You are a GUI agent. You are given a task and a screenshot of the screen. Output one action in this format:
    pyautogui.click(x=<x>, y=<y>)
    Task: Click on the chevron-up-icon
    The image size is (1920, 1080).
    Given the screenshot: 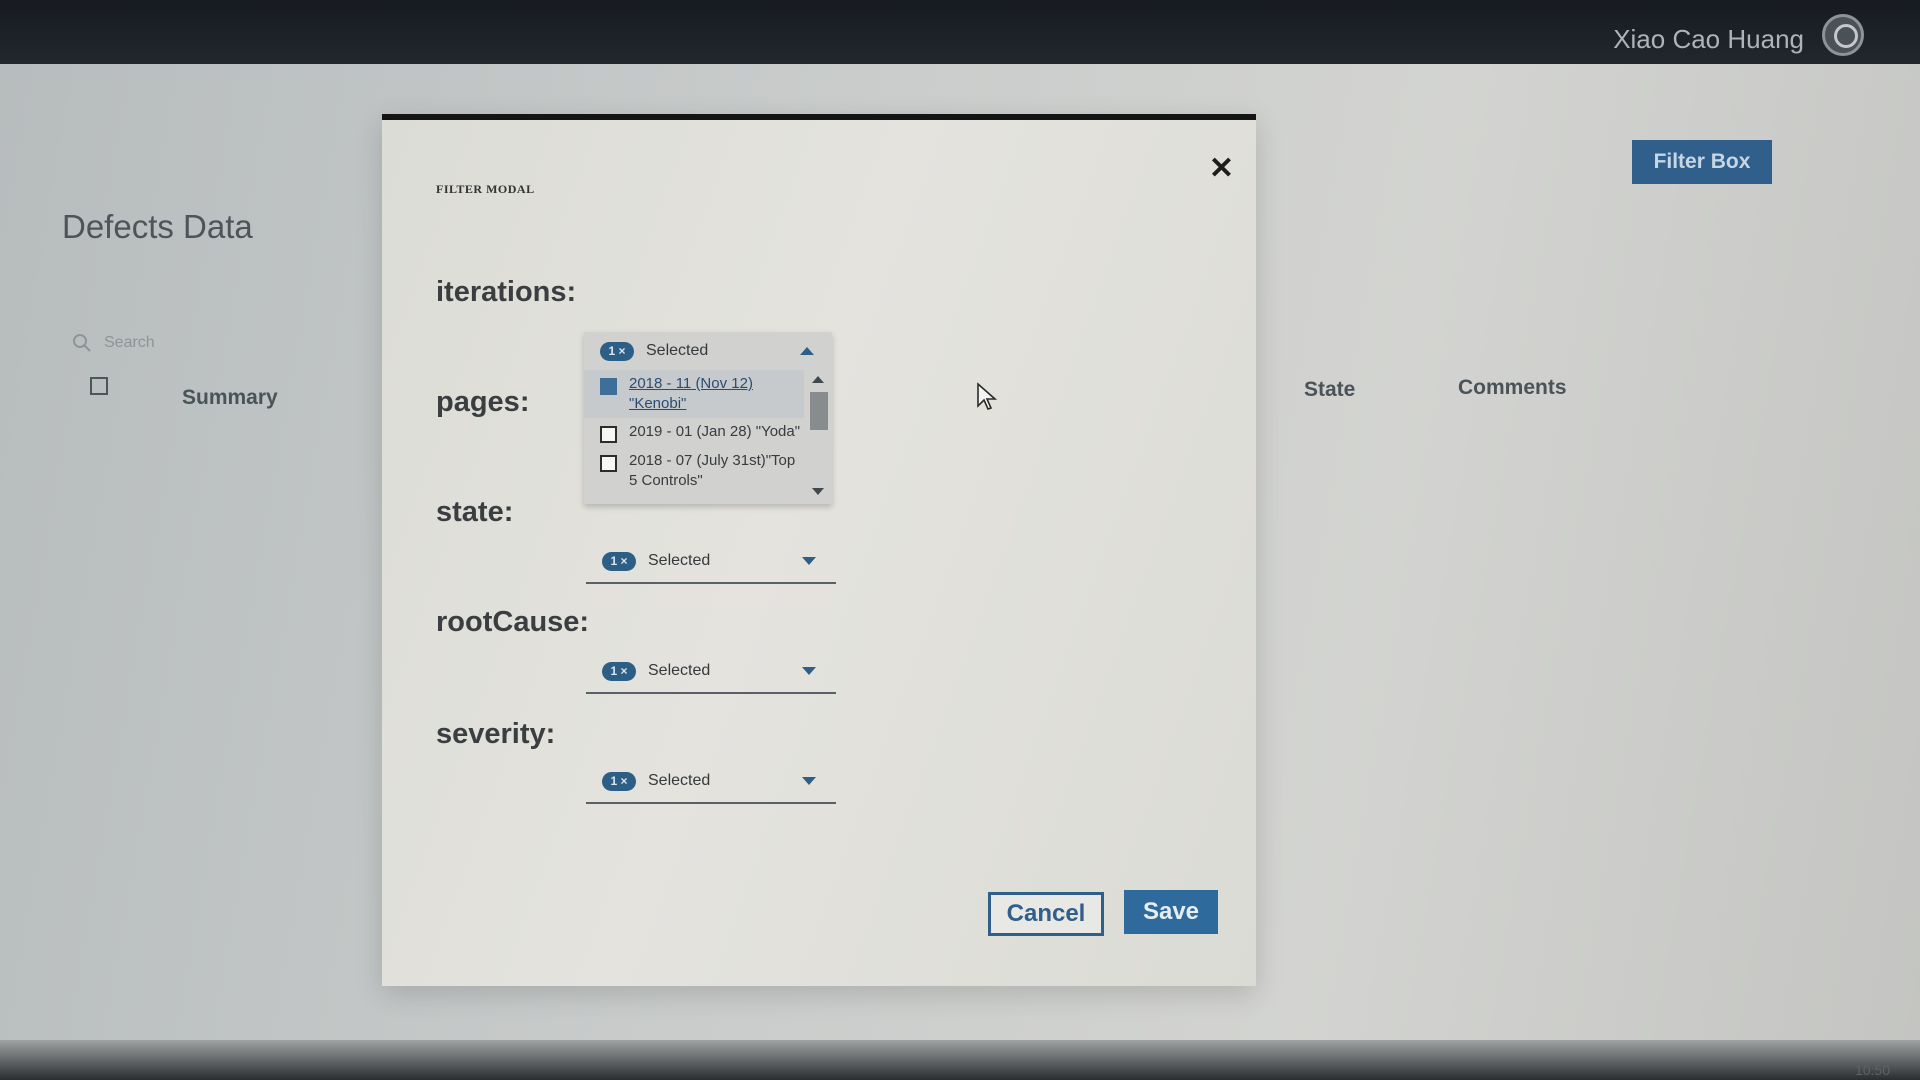 What is the action you would take?
    pyautogui.click(x=807, y=351)
    